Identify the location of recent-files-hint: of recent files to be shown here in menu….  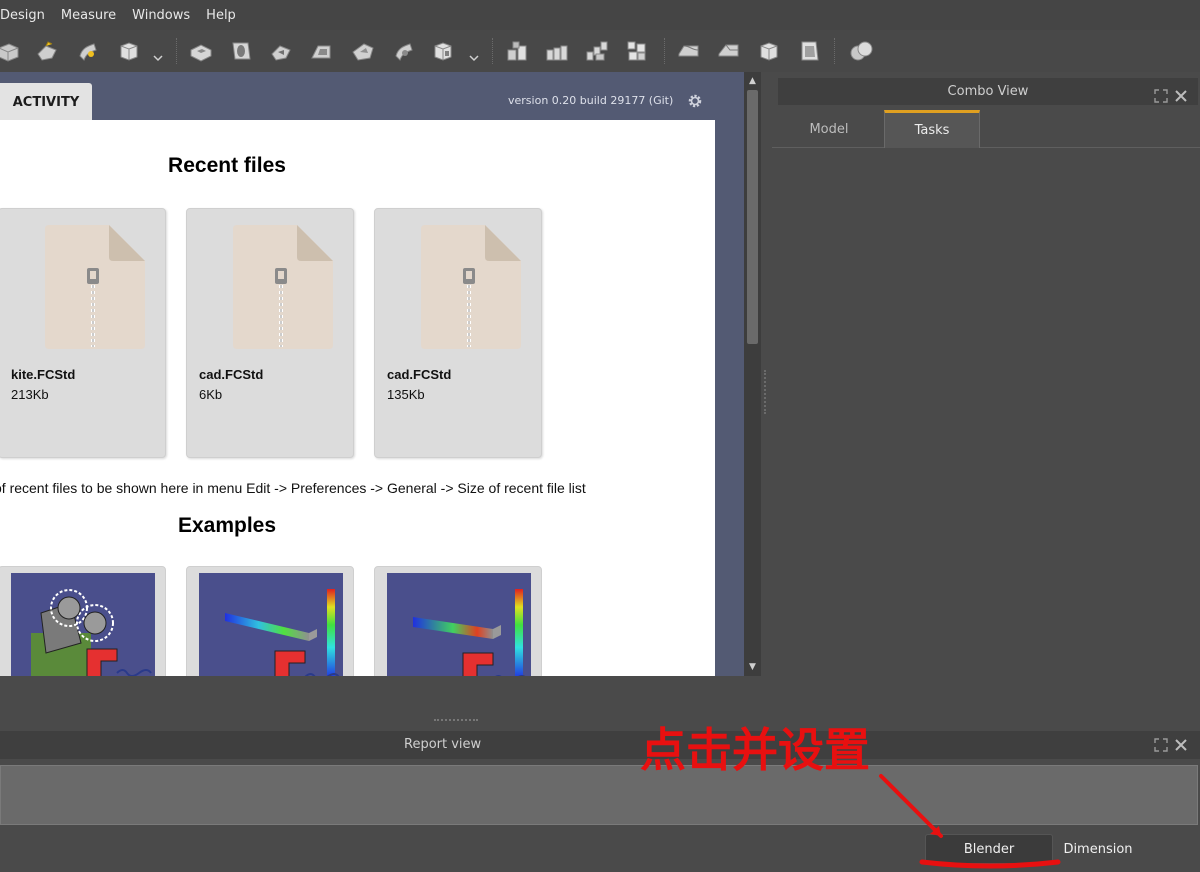
(293, 488).